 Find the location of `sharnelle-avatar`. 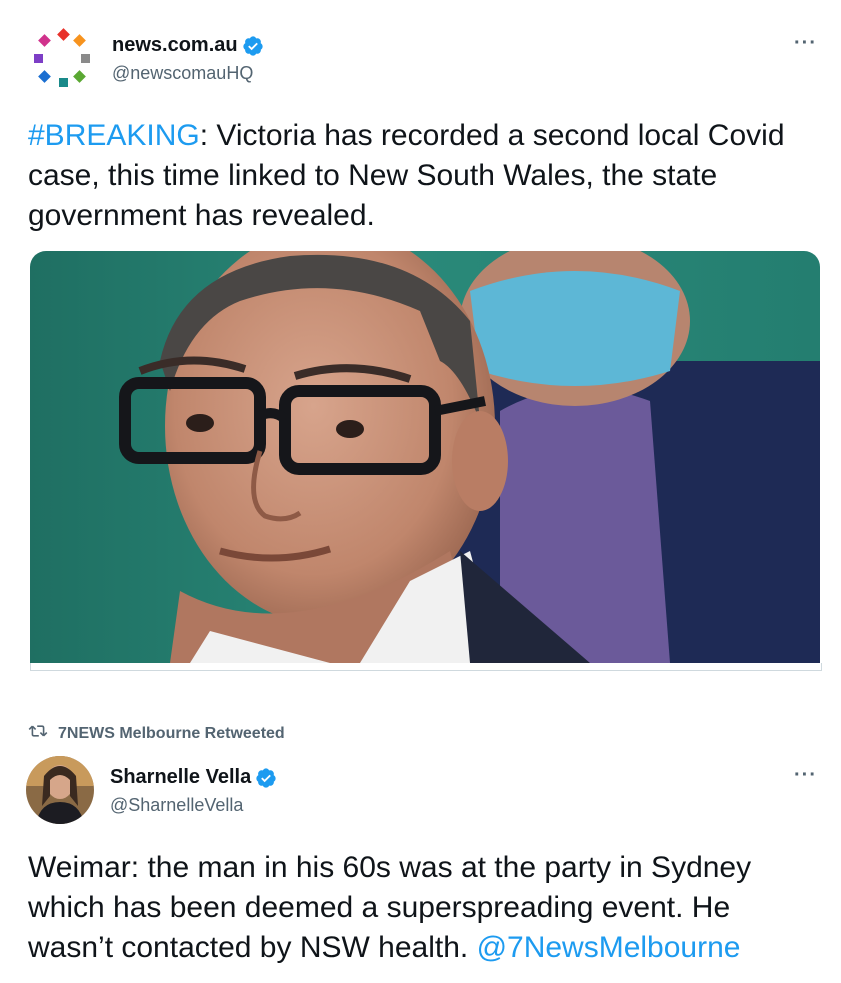

sharnelle-avatar is located at coordinates (60, 790).